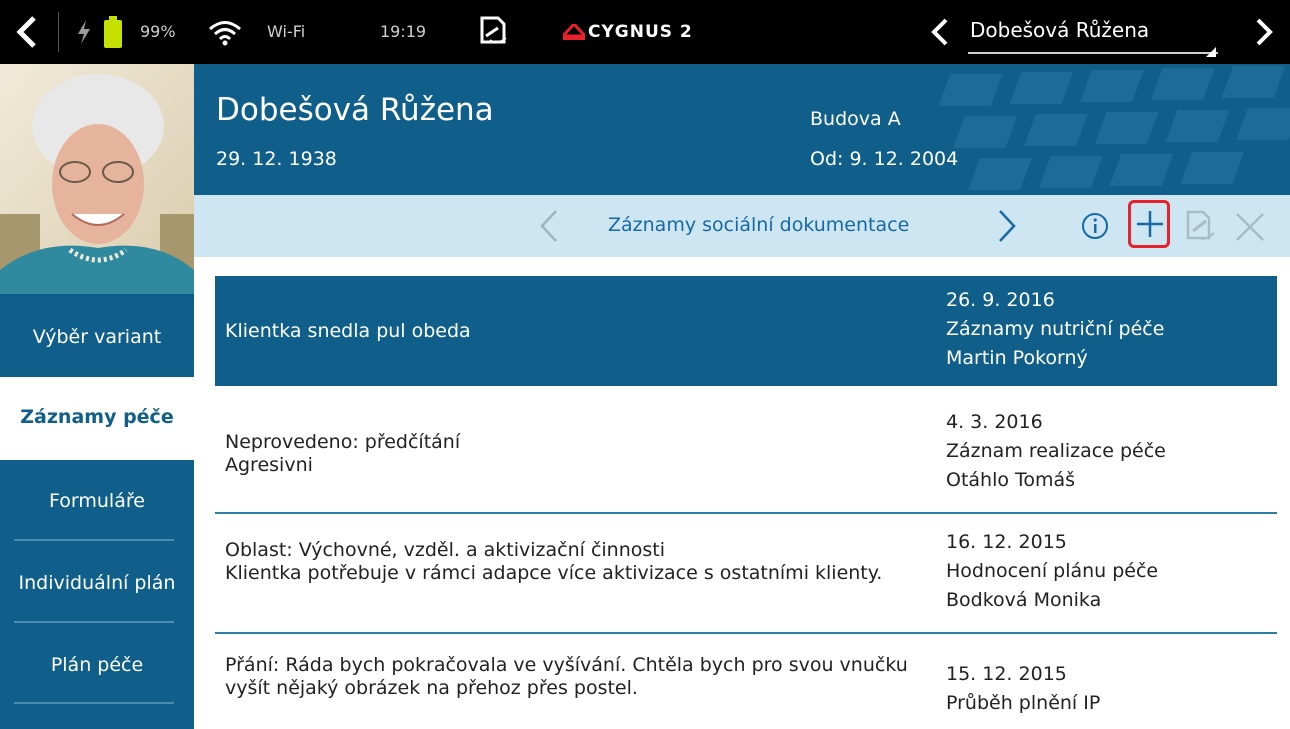  I want to click on client-select: Dobešová Růžena, so click(1093, 35).